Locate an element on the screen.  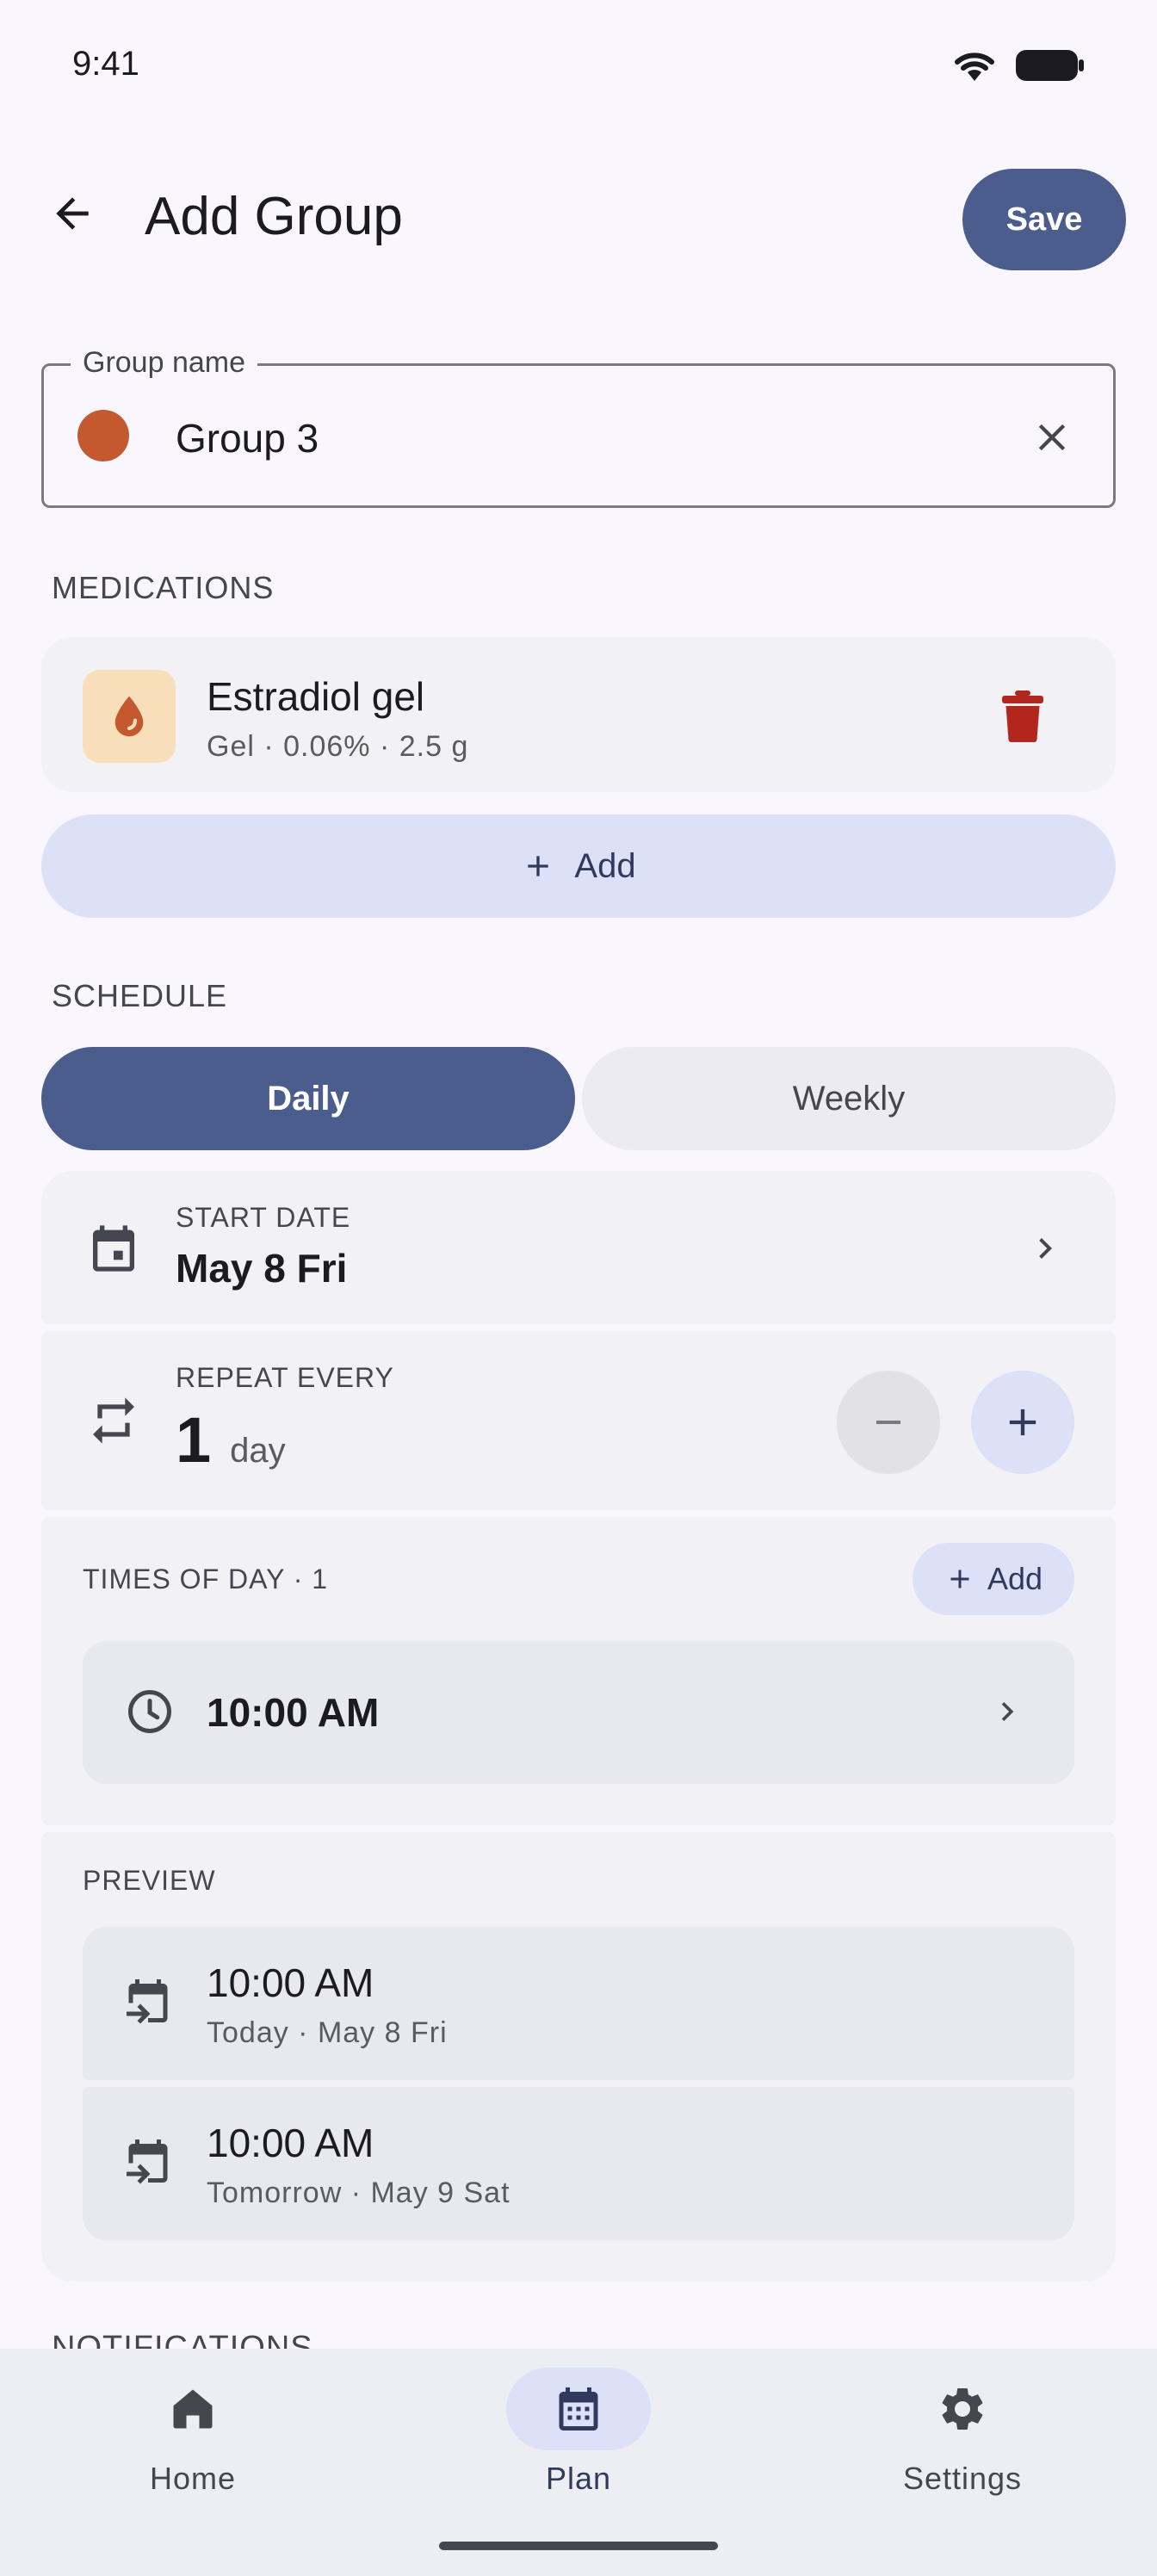
nav-item-plan: Plan is located at coordinates (579, 2432).